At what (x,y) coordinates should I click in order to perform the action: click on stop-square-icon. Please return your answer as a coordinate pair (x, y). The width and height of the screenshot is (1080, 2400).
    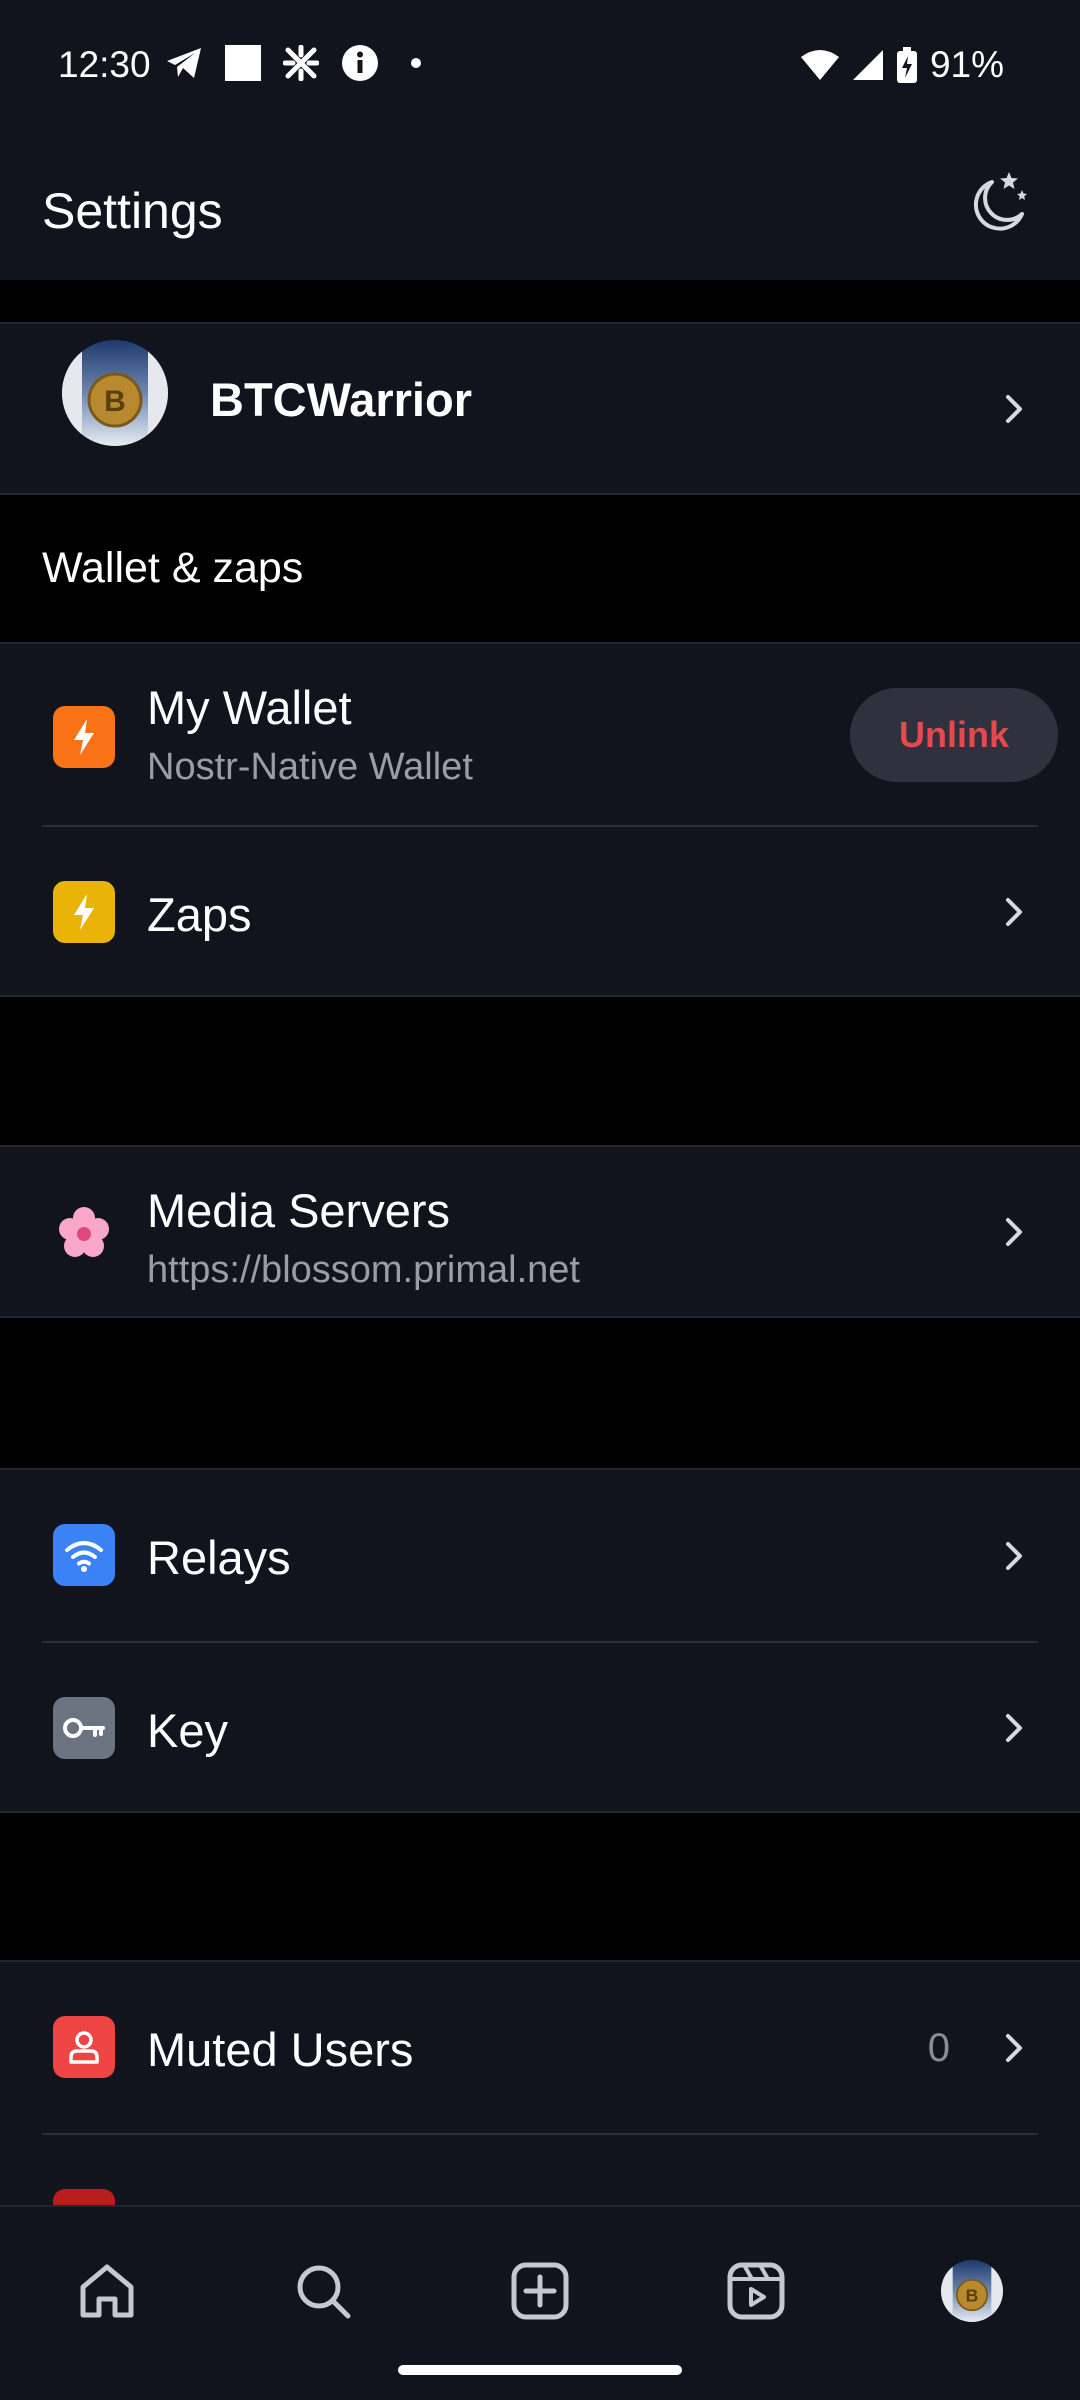
    Looking at the image, I should click on (243, 63).